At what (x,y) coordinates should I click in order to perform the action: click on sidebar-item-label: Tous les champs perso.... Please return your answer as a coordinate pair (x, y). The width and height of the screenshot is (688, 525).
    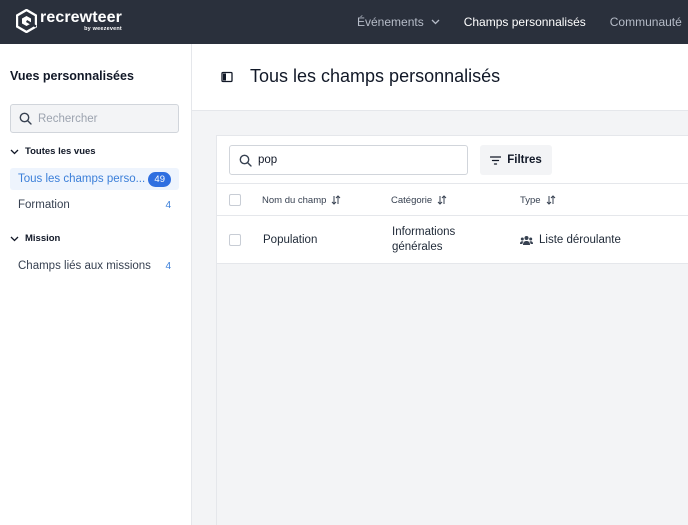
    Looking at the image, I should click on (82, 179).